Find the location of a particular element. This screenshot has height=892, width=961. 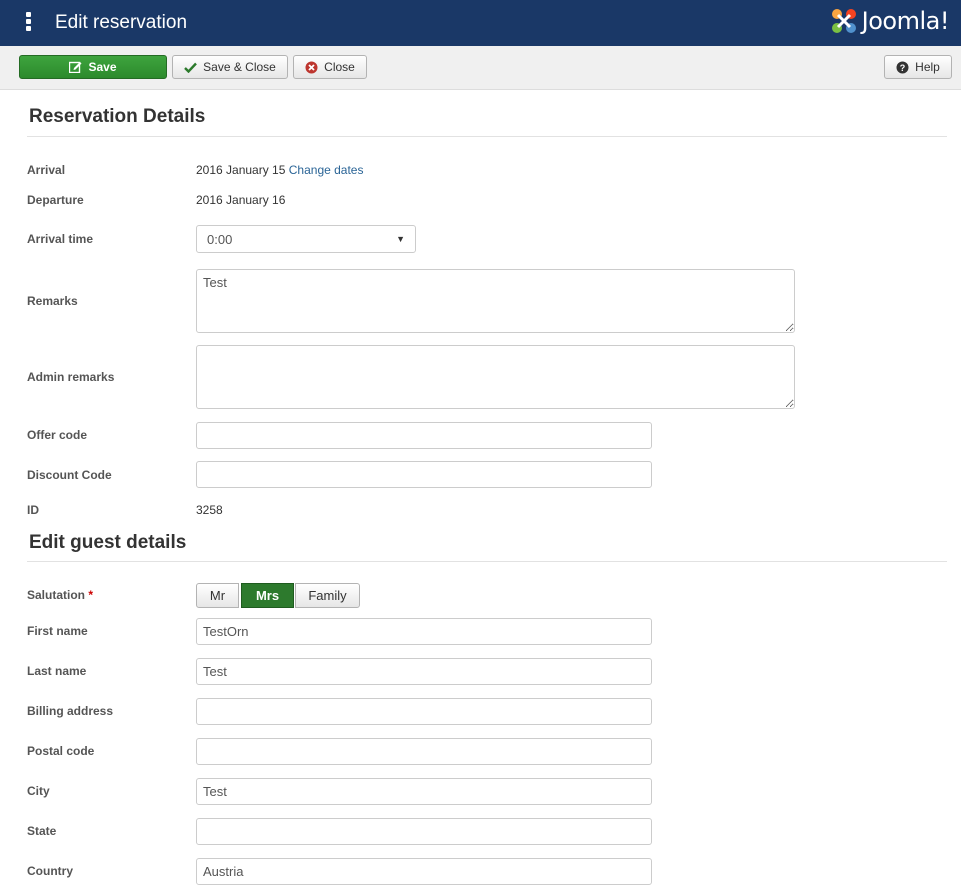

brand-name: Joomla! is located at coordinates (905, 21).